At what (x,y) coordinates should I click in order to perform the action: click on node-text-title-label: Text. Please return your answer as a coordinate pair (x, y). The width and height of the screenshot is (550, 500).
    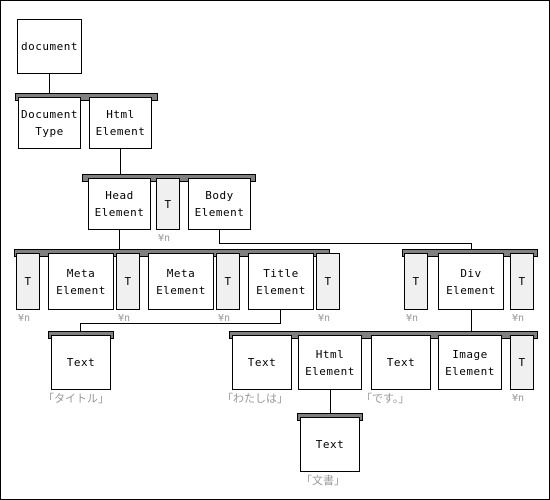
    Looking at the image, I should click on (81, 362).